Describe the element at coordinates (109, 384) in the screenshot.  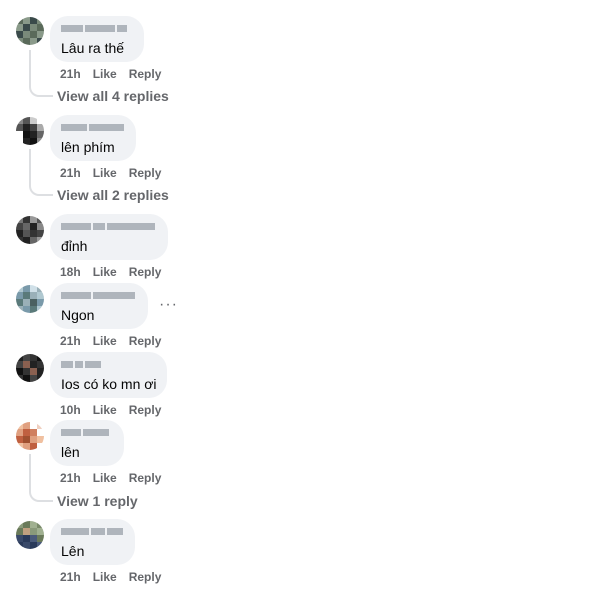
I see `comment-text: Ios có ko mn ơi` at that location.